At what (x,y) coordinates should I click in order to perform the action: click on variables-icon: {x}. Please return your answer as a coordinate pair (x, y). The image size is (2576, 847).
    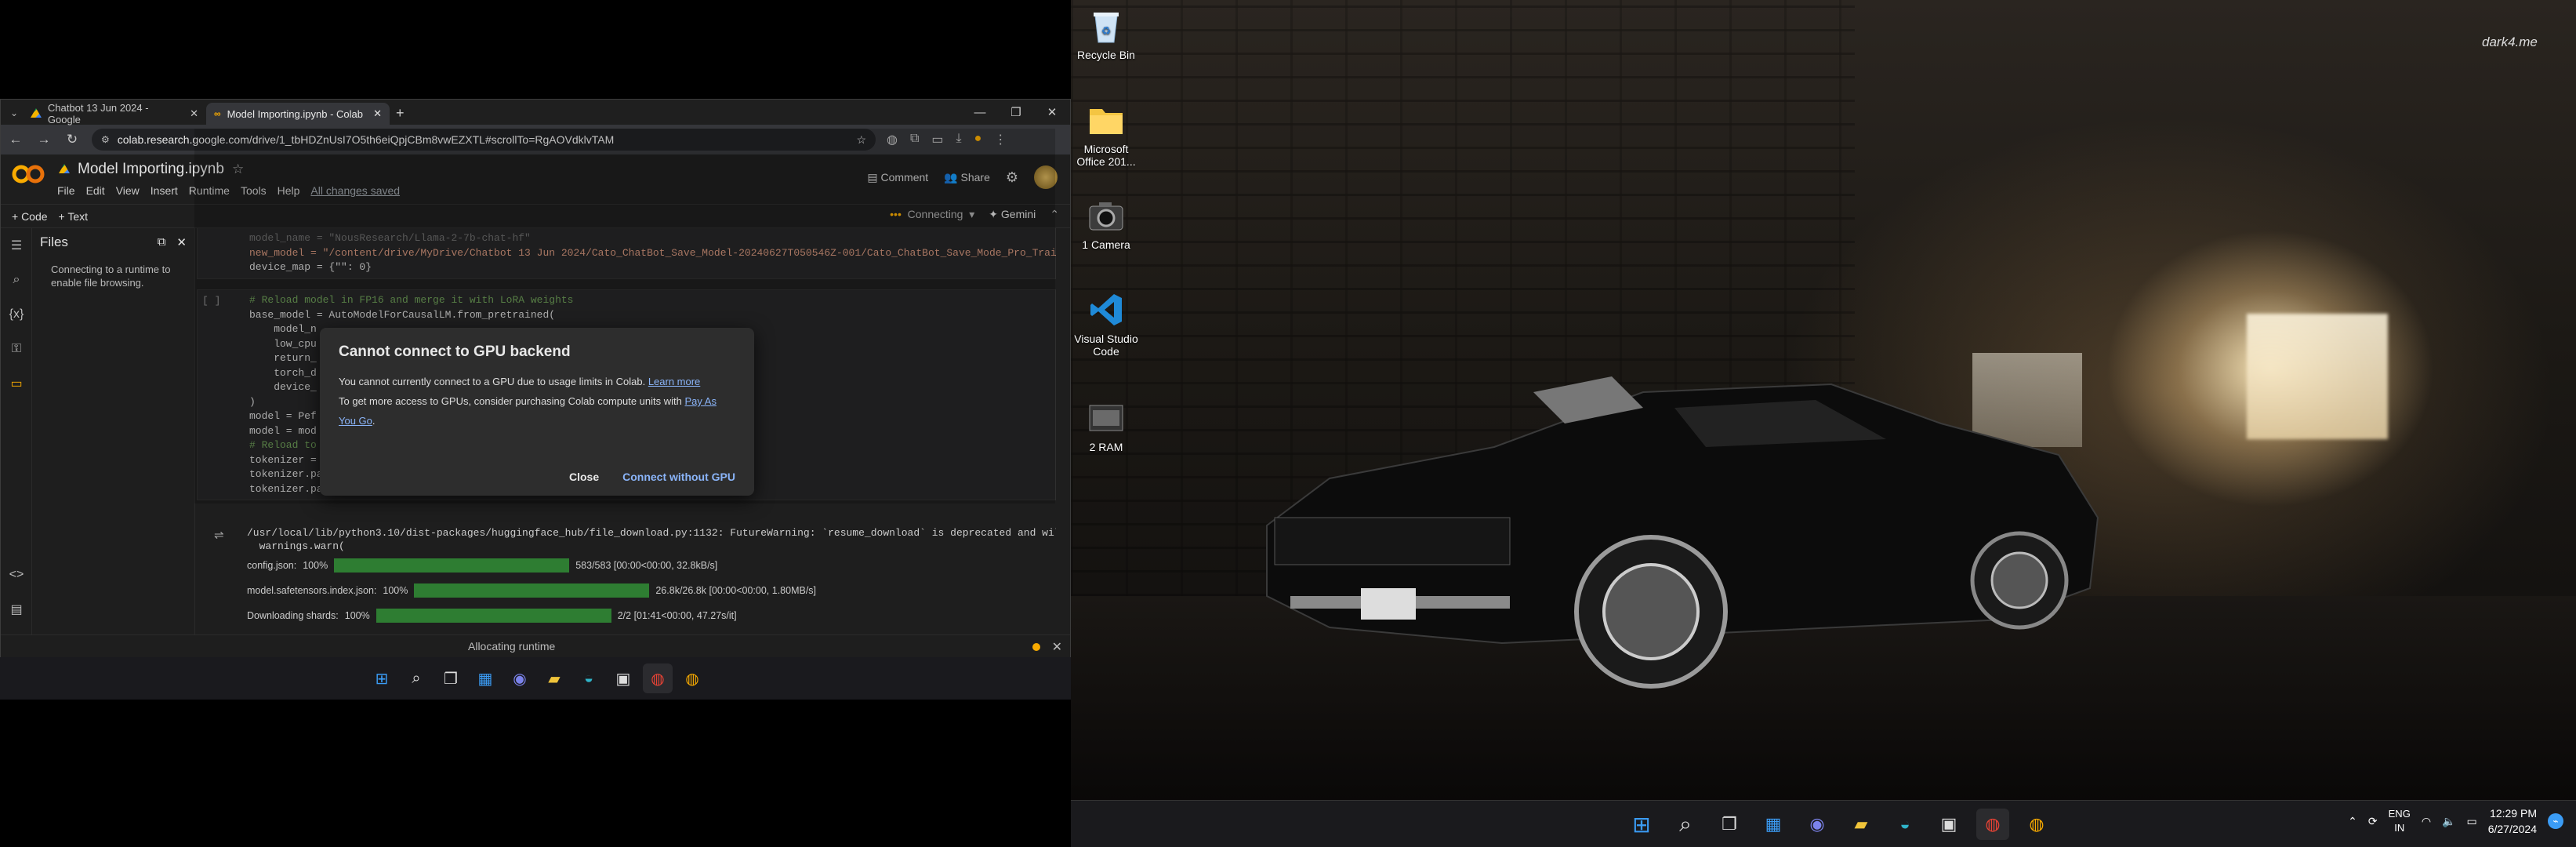
    Looking at the image, I should click on (17, 314).